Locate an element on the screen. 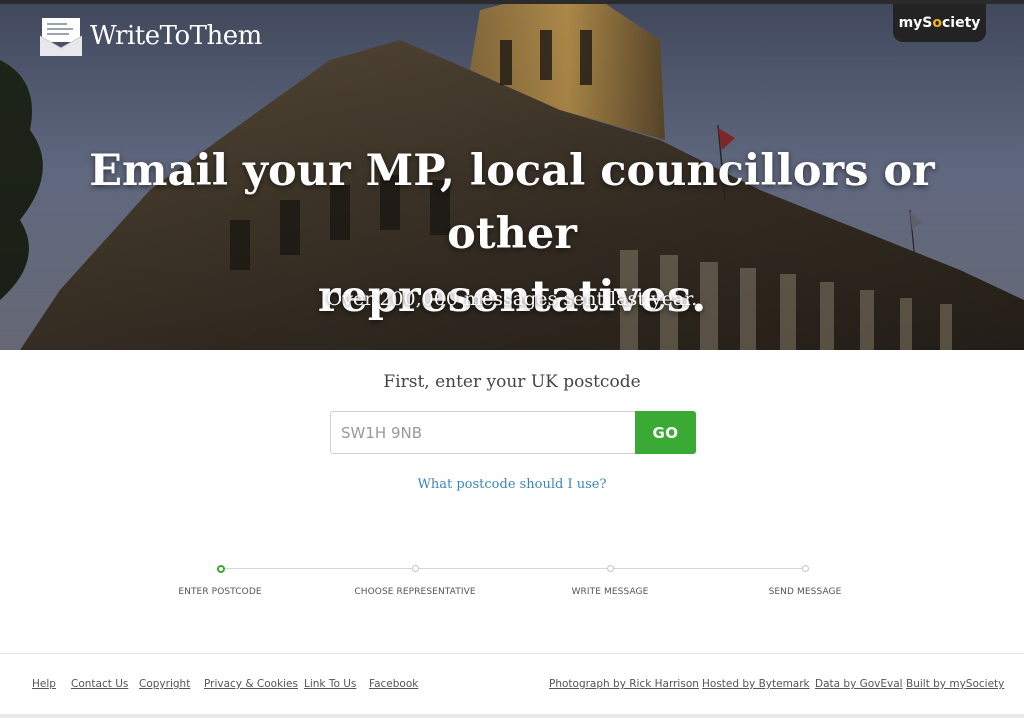 The width and height of the screenshot is (1024, 718). step-marker-write-message is located at coordinates (610, 568).